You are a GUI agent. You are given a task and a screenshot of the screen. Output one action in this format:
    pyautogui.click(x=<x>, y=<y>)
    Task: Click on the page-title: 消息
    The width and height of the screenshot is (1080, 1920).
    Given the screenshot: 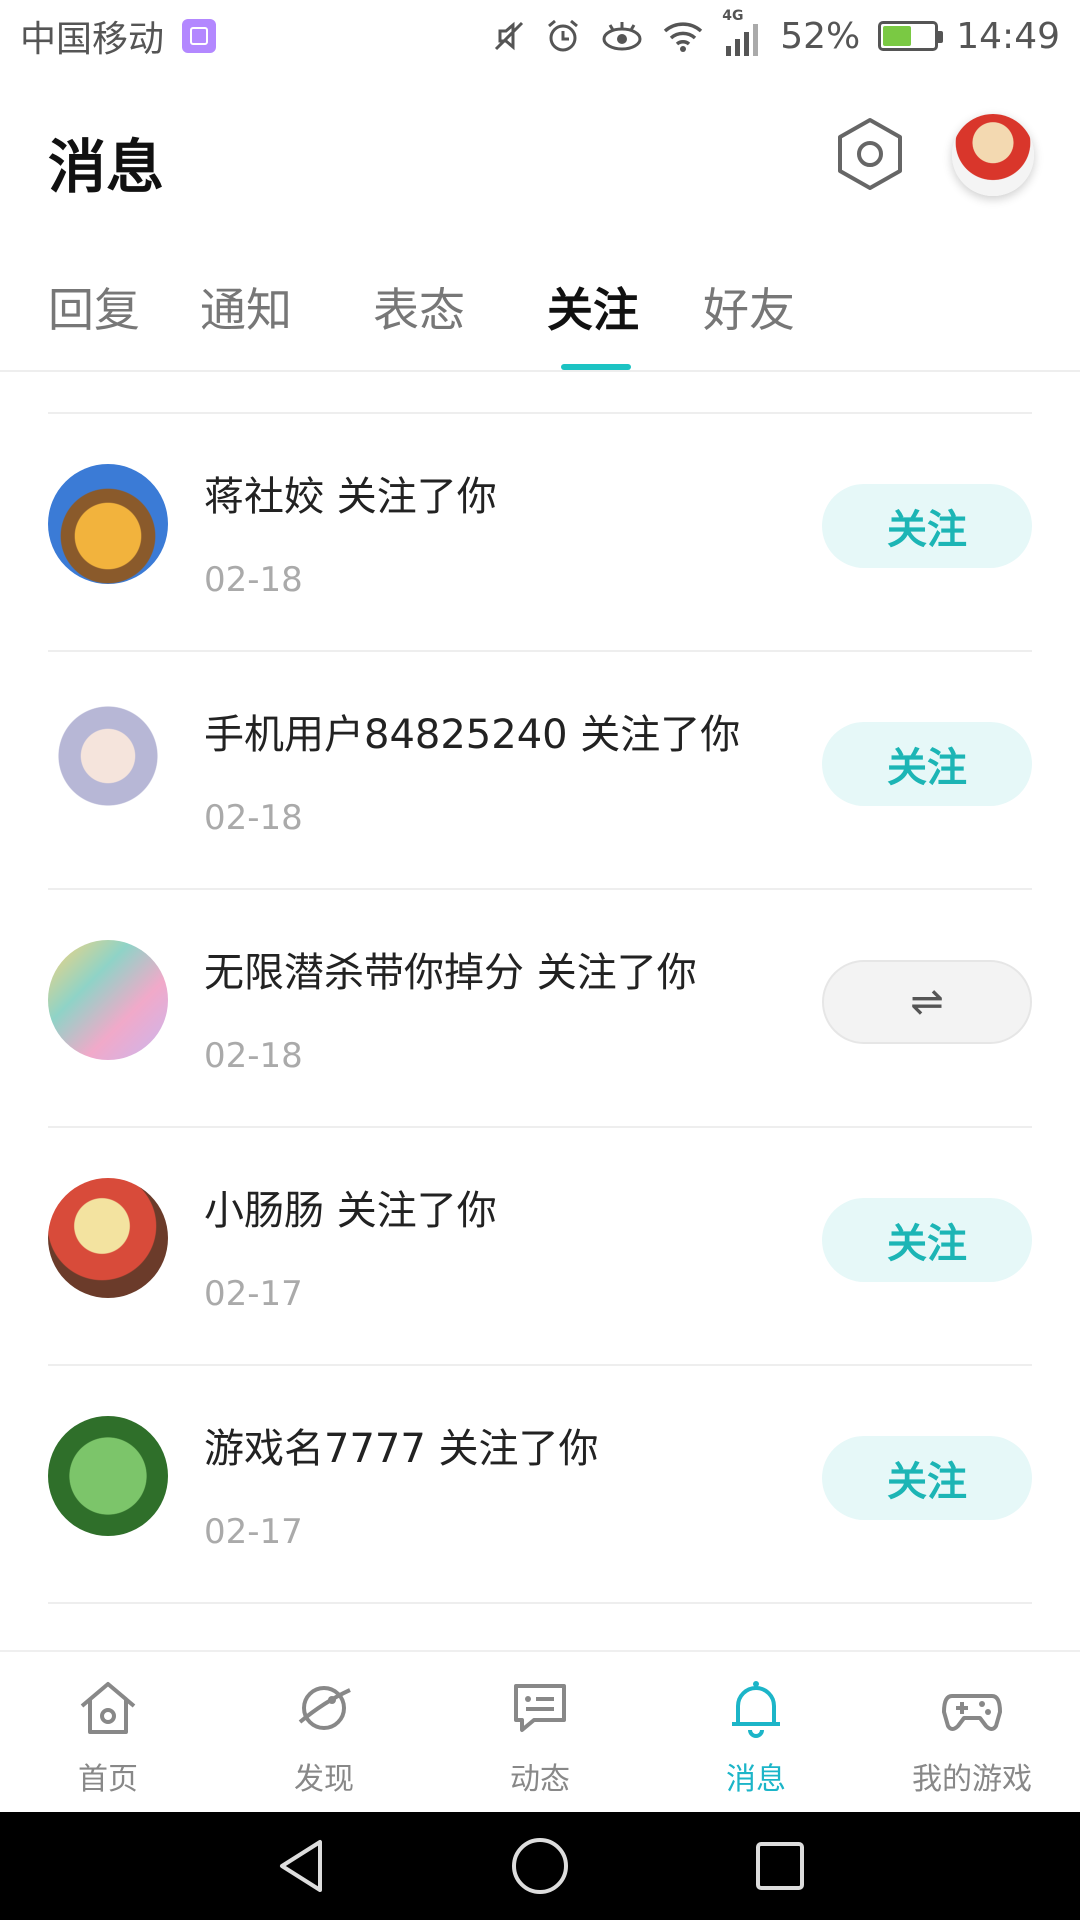 What is the action you would take?
    pyautogui.click(x=106, y=167)
    